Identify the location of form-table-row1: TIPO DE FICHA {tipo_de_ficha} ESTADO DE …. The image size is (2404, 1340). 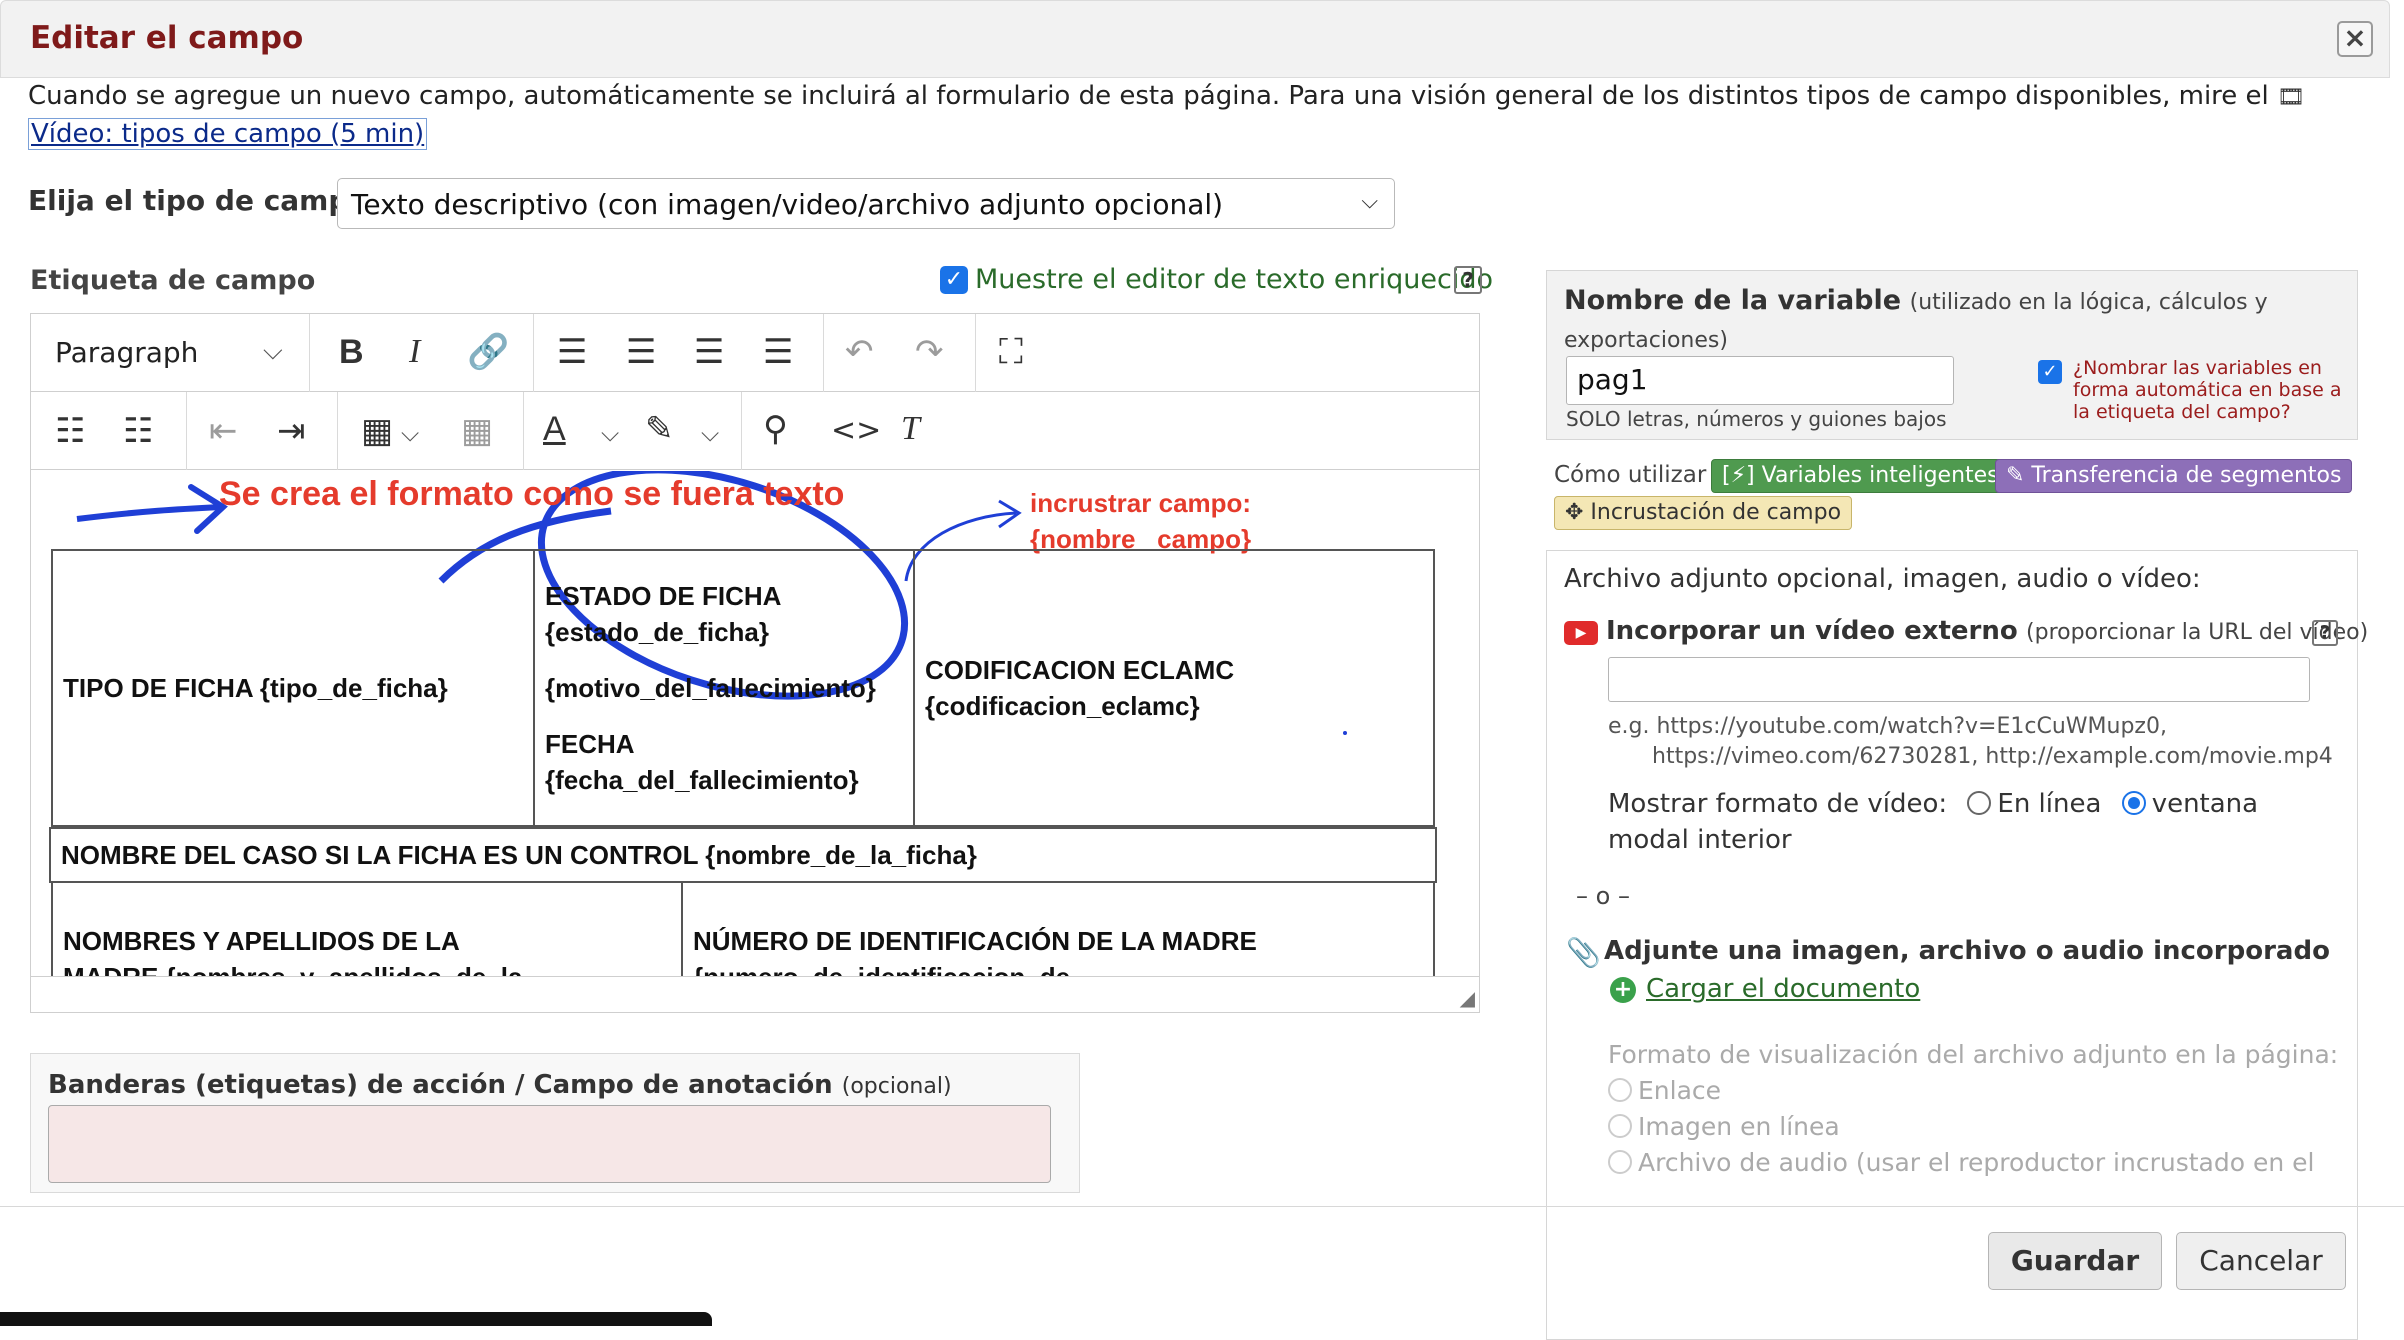
(743, 688).